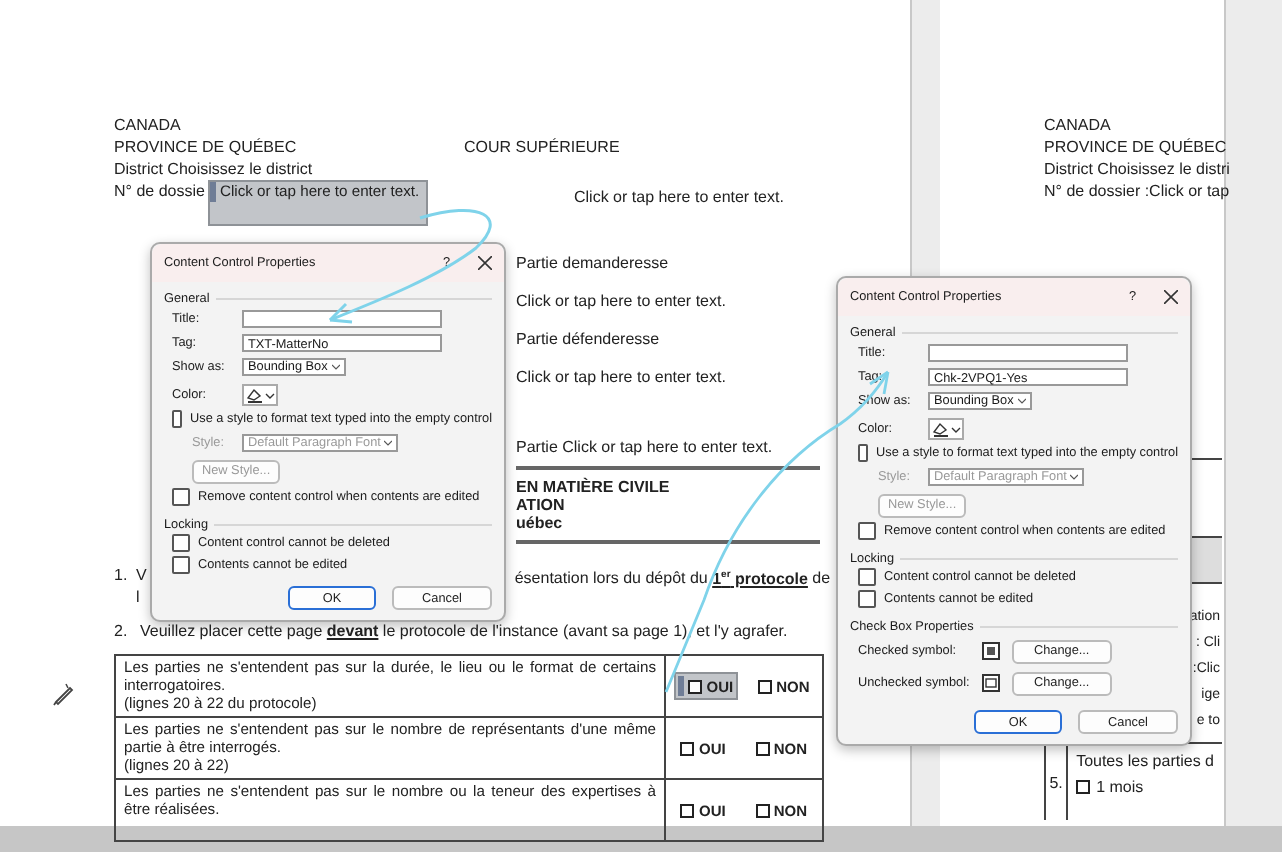 The width and height of the screenshot is (1282, 852). I want to click on document-text: Veuillez placer cette page devant le protocole de l'instance (avant sa page 1), et l'y agrafer., so click(464, 631).